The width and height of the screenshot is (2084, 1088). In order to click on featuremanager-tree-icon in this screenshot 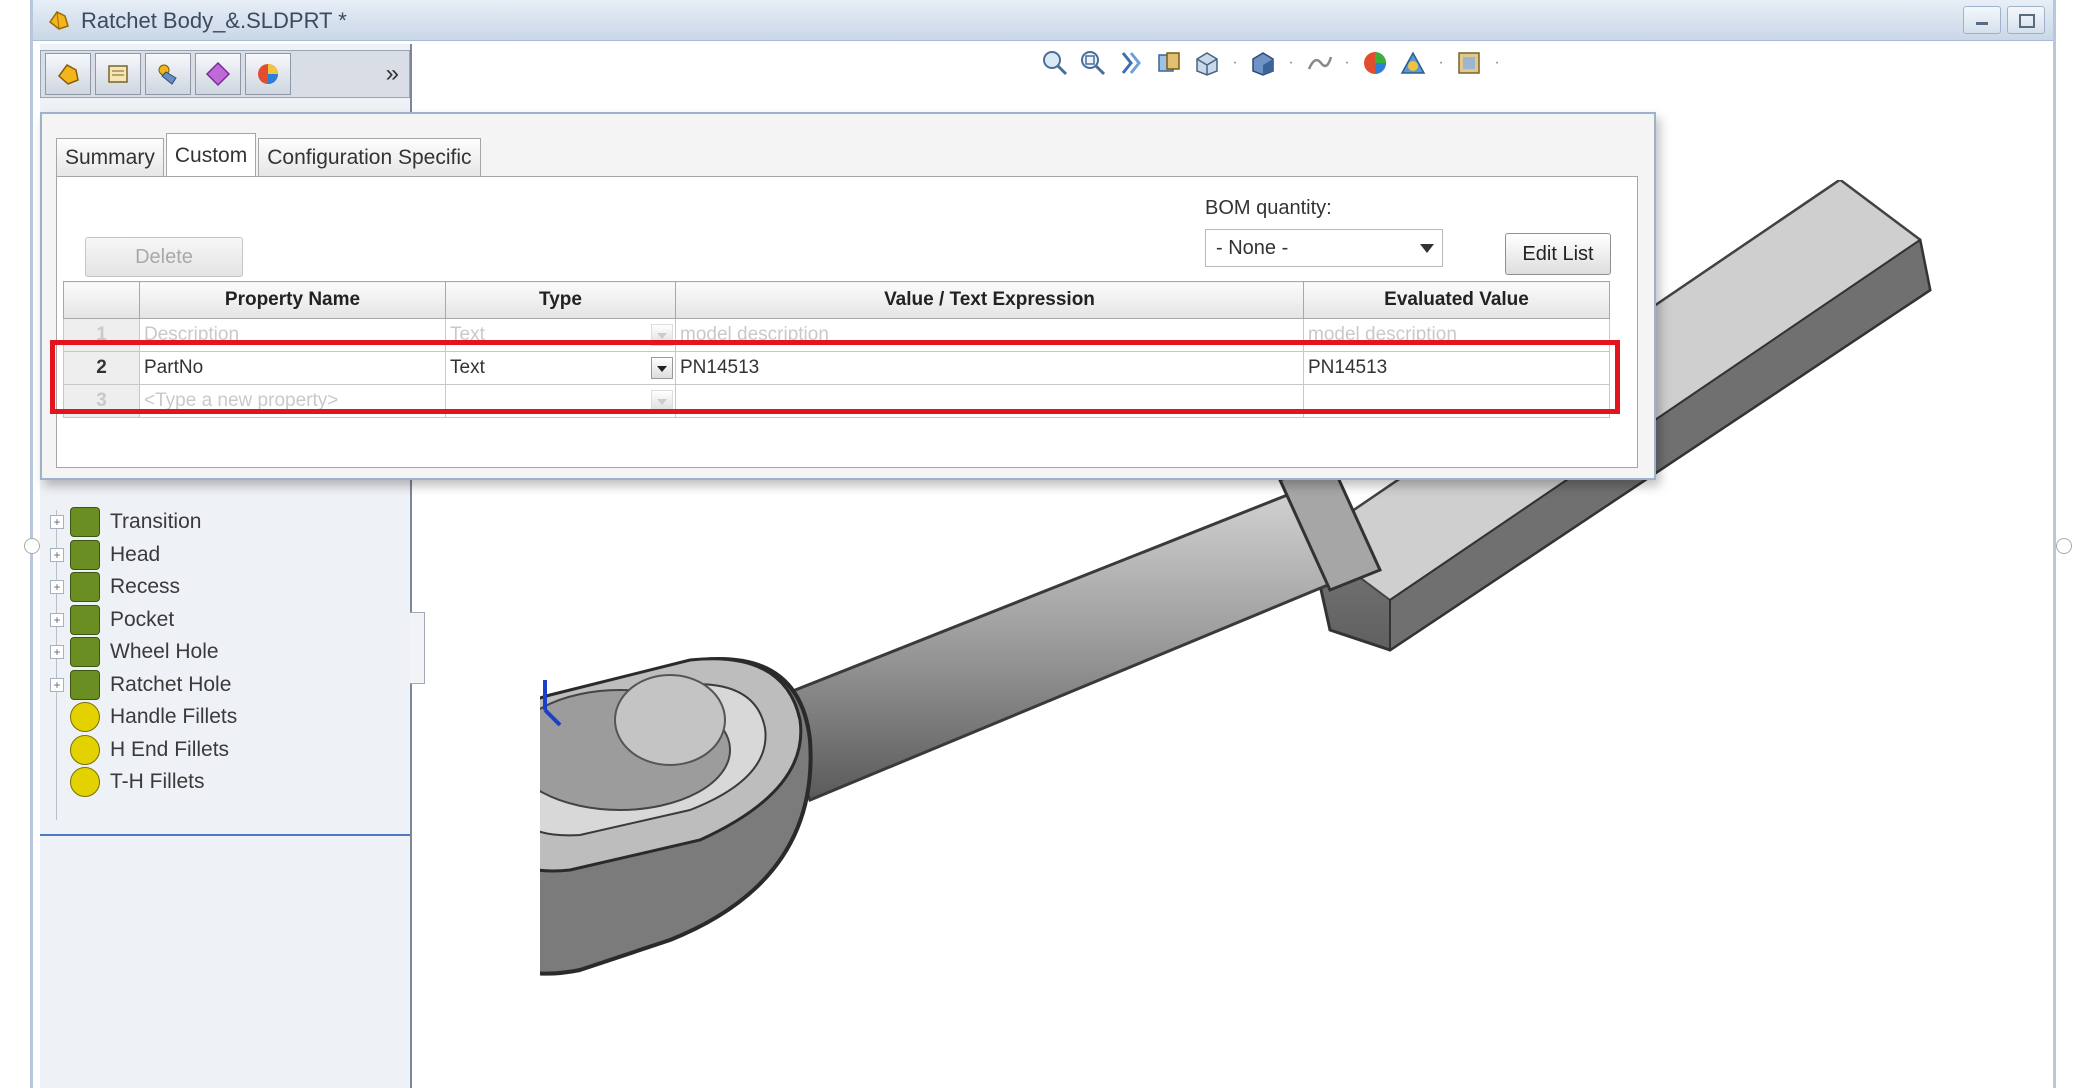, I will do `click(68, 74)`.